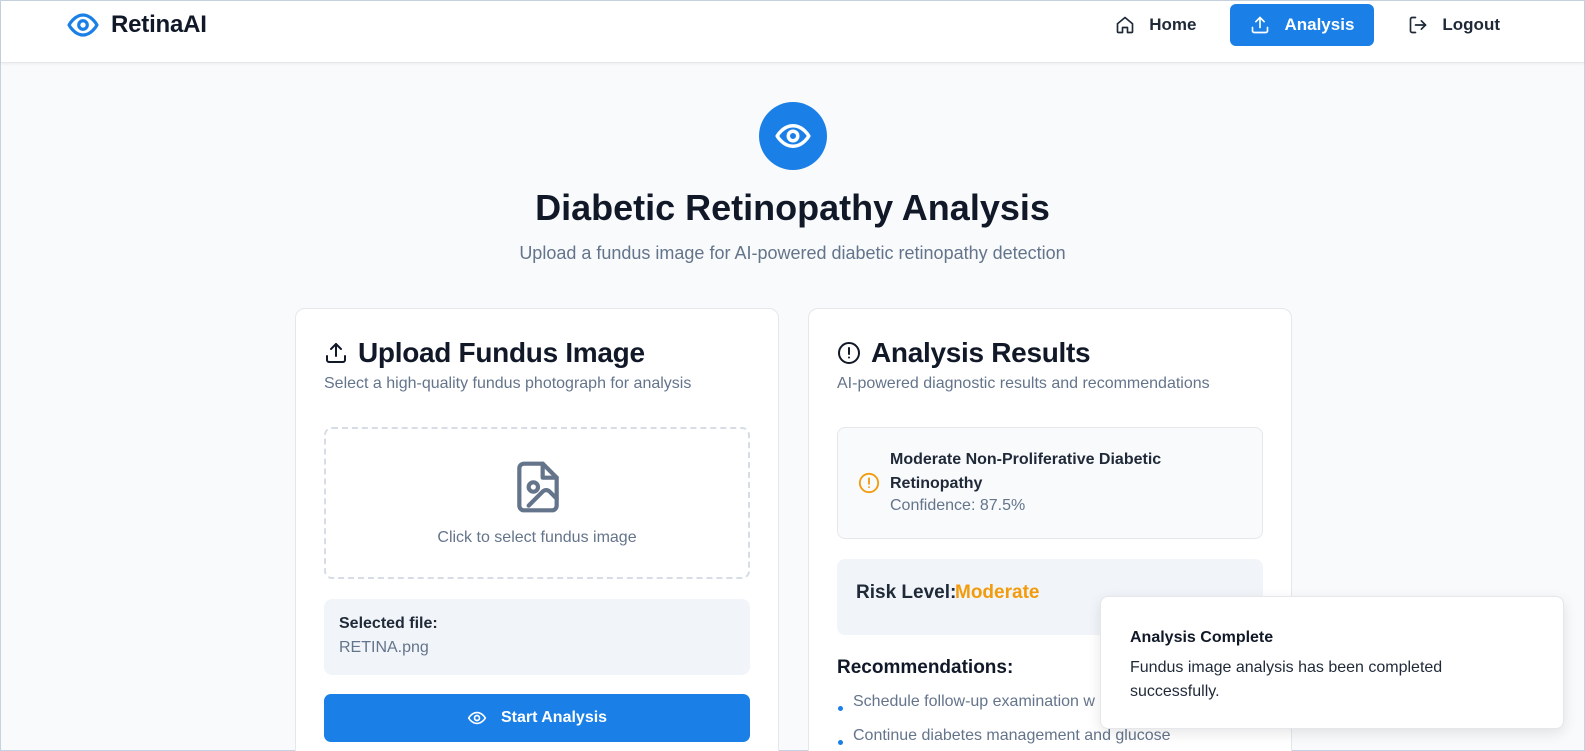 The width and height of the screenshot is (1585, 751). I want to click on recommendations-title: Recommendations:, so click(925, 667).